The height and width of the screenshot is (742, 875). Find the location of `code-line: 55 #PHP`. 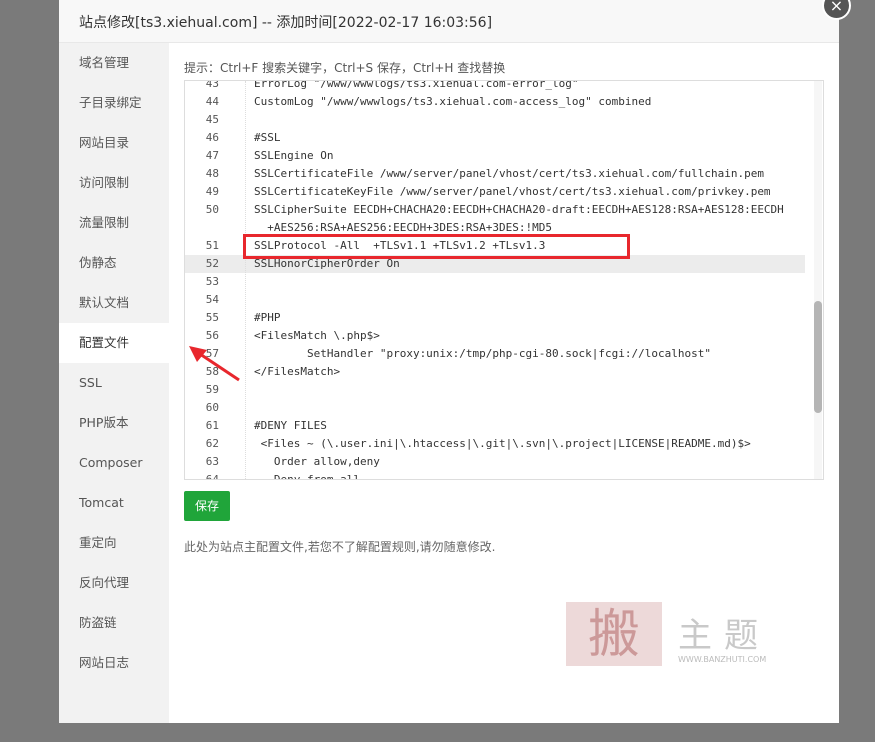

code-line: 55 #PHP is located at coordinates (495, 318).